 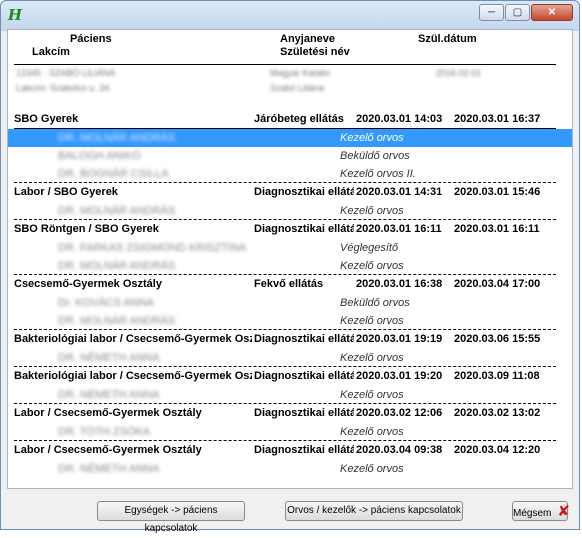 What do you see at coordinates (66, 192) in the screenshot?
I see `care-unit-name: Labor / SBO Gyerek` at bounding box center [66, 192].